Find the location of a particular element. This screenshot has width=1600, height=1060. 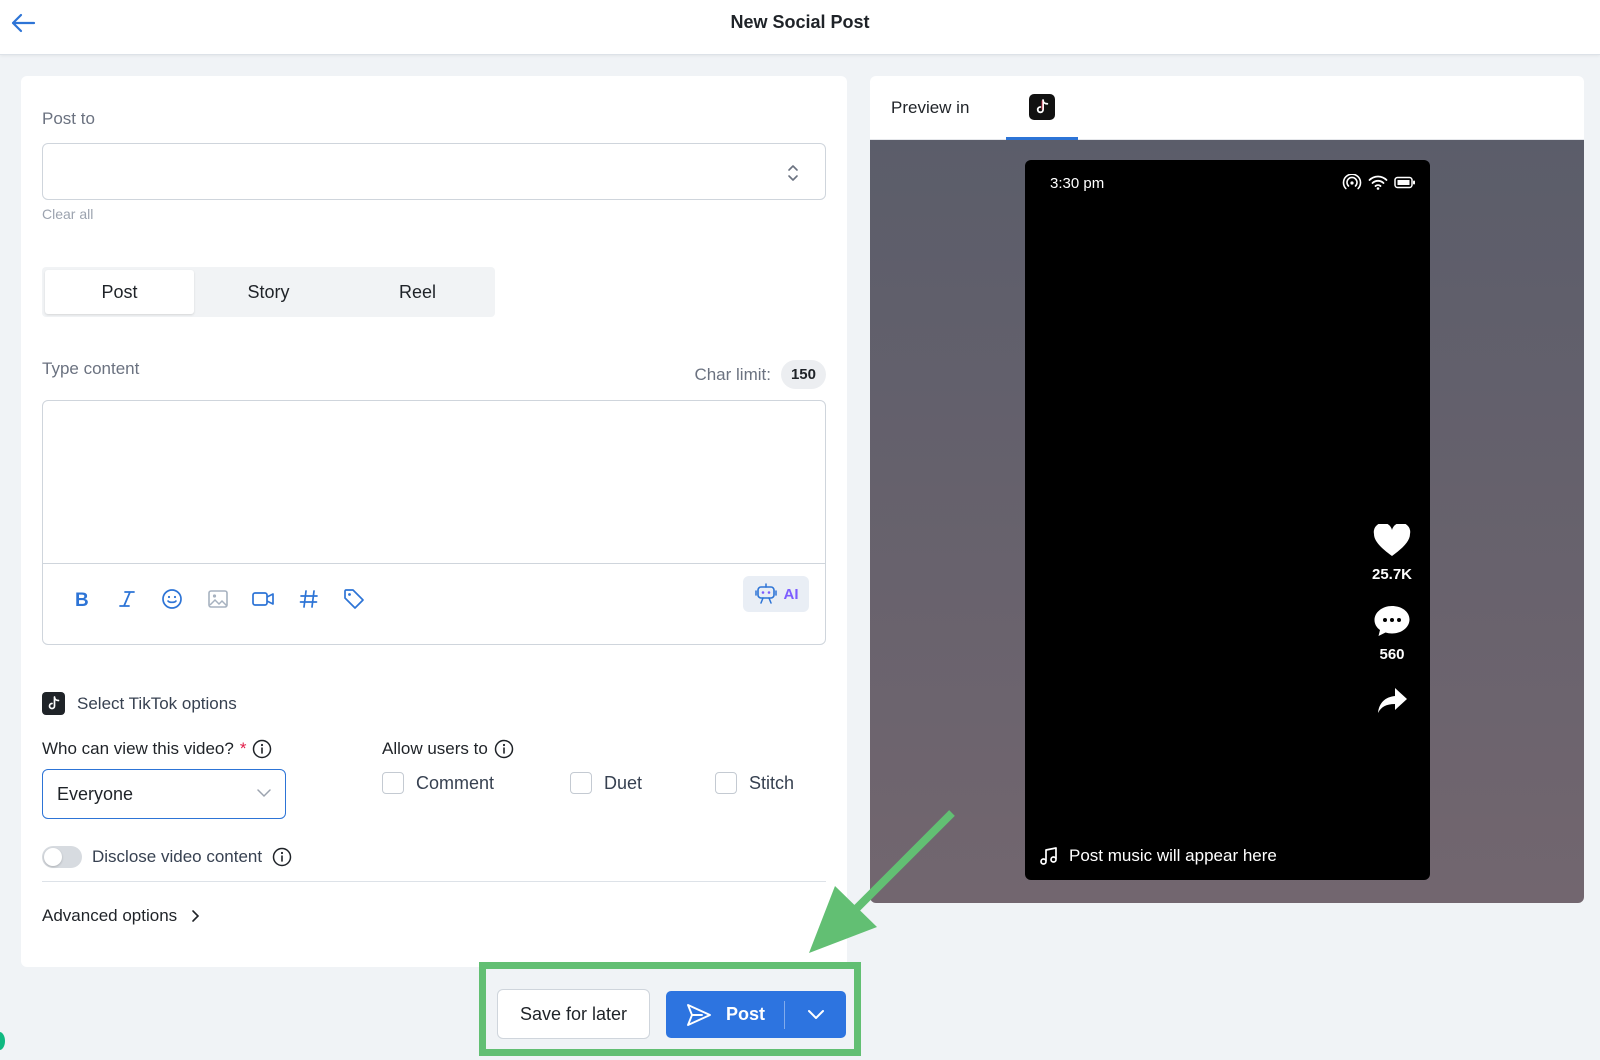

video-icon is located at coordinates (263, 599).